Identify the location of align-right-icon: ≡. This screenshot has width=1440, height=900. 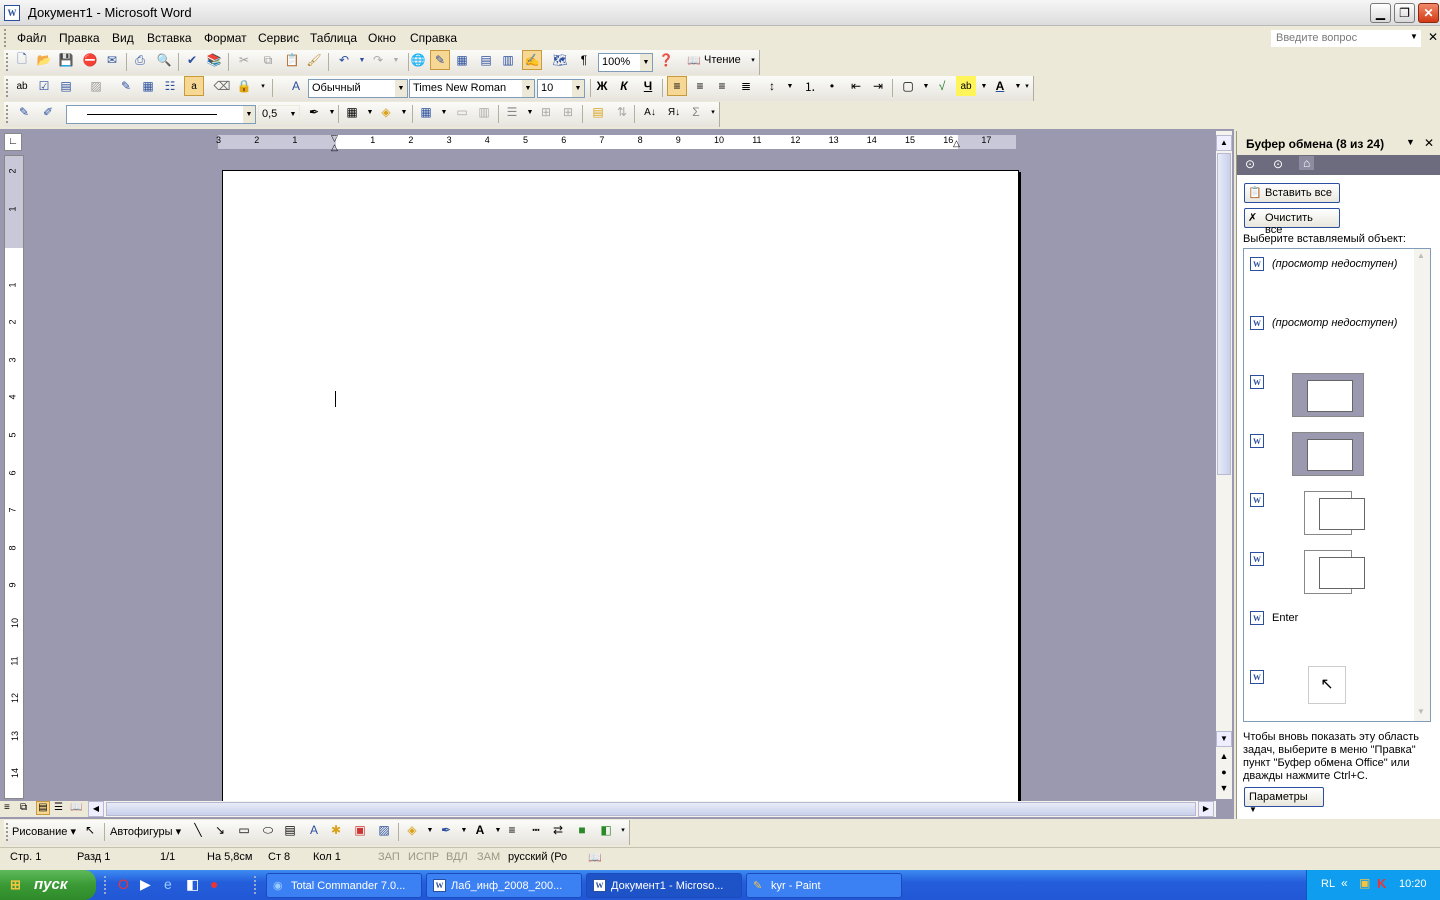
(722, 86).